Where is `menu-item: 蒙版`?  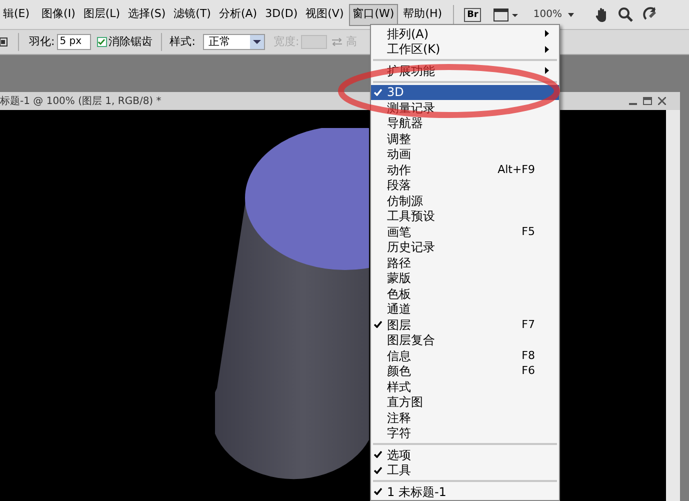
menu-item: 蒙版 is located at coordinates (465, 278).